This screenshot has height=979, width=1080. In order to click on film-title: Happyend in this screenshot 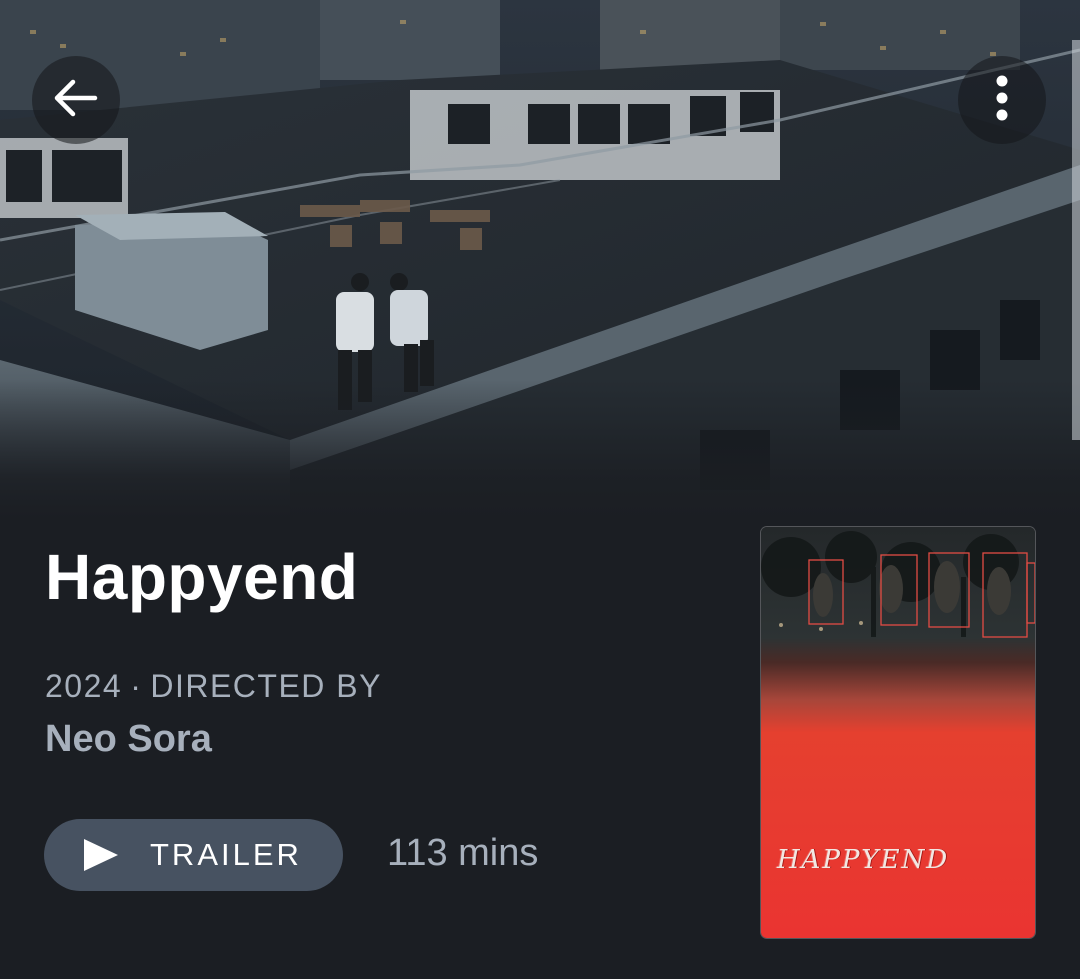, I will do `click(202, 577)`.